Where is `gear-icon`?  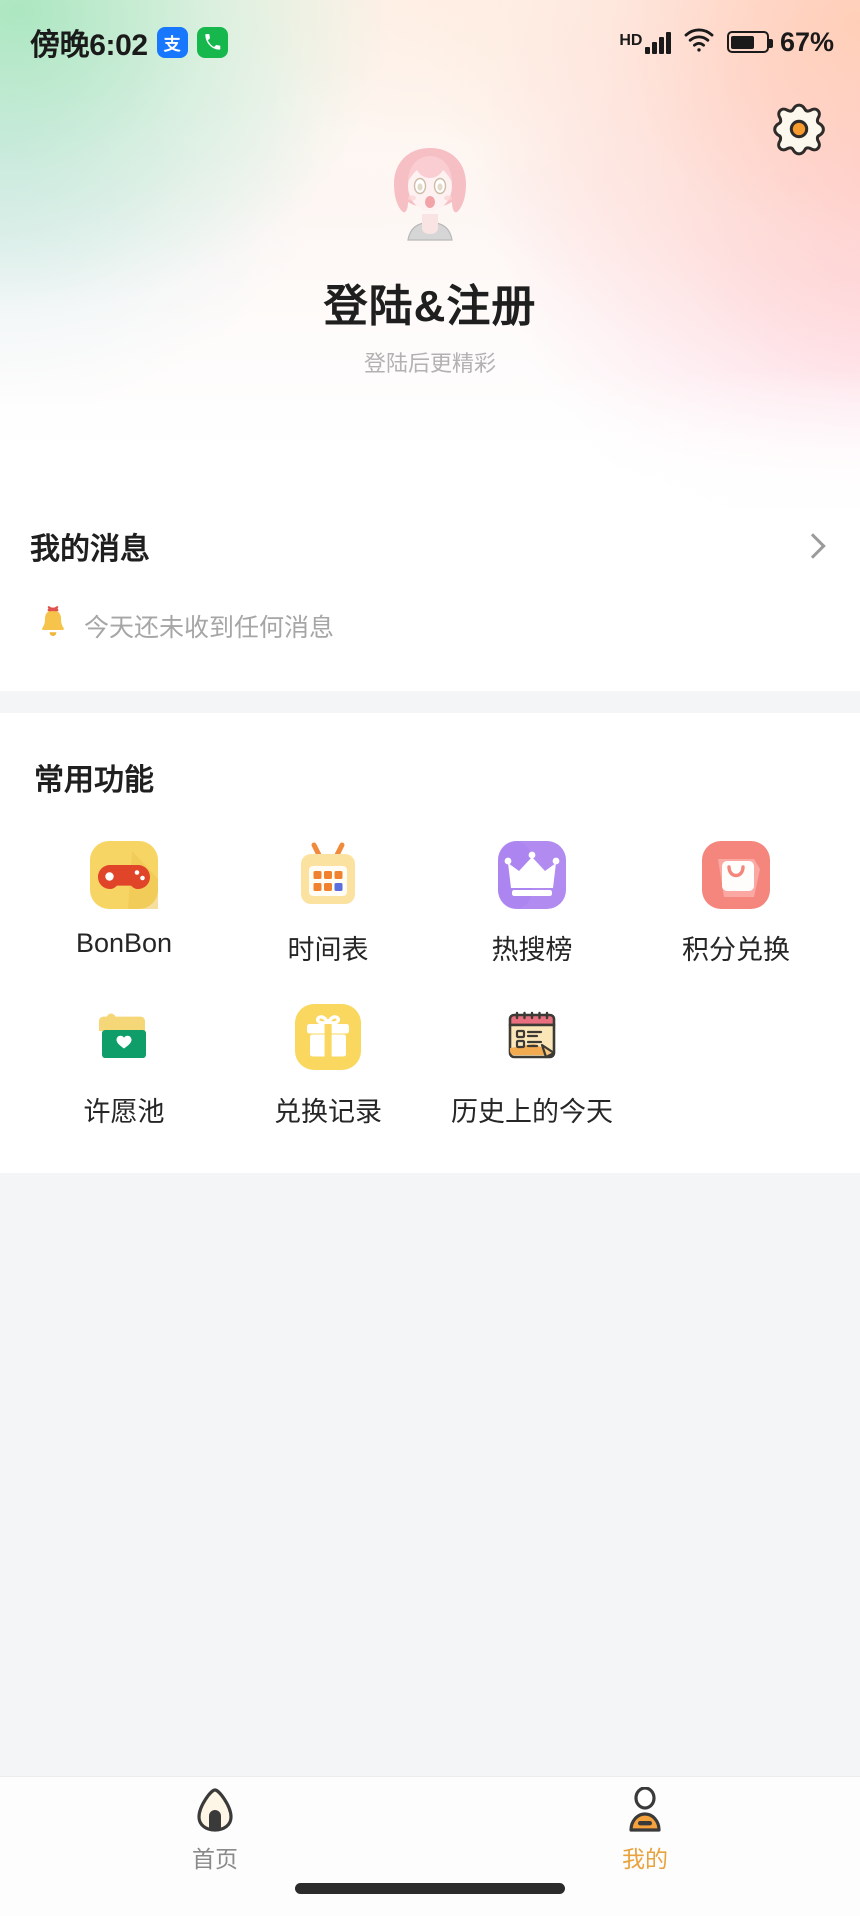 gear-icon is located at coordinates (799, 131).